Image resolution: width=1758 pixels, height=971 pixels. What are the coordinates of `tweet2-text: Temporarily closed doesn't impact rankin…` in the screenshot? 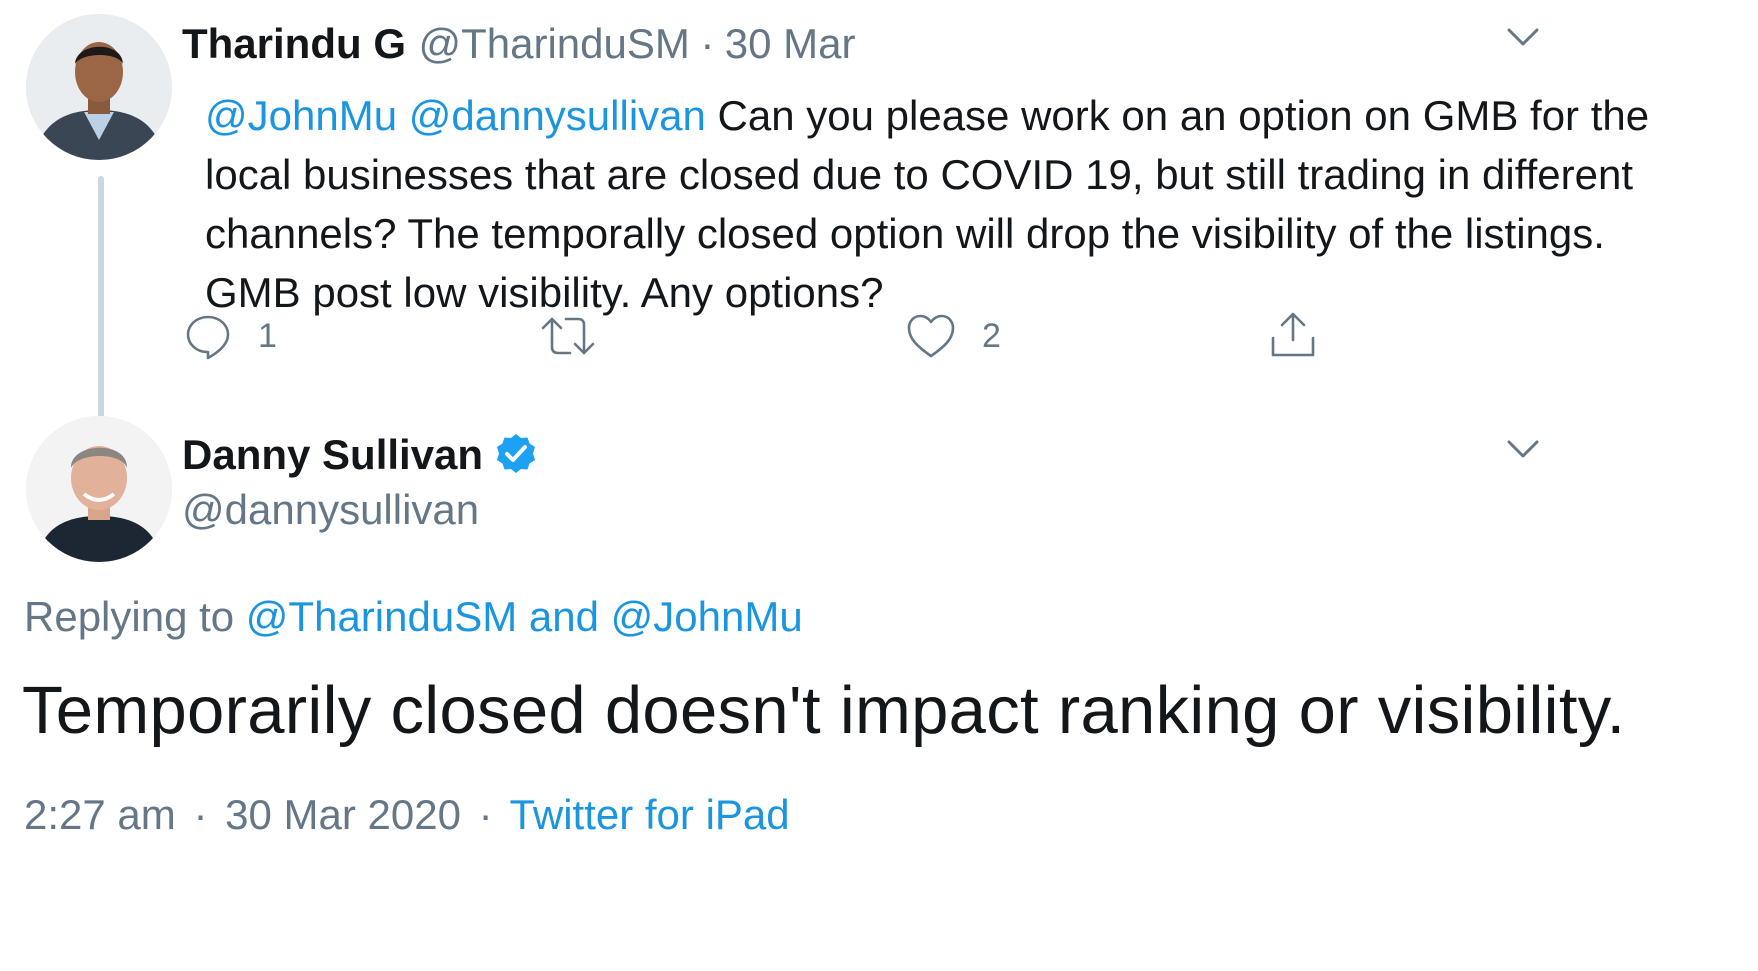 It's located at (824, 710).